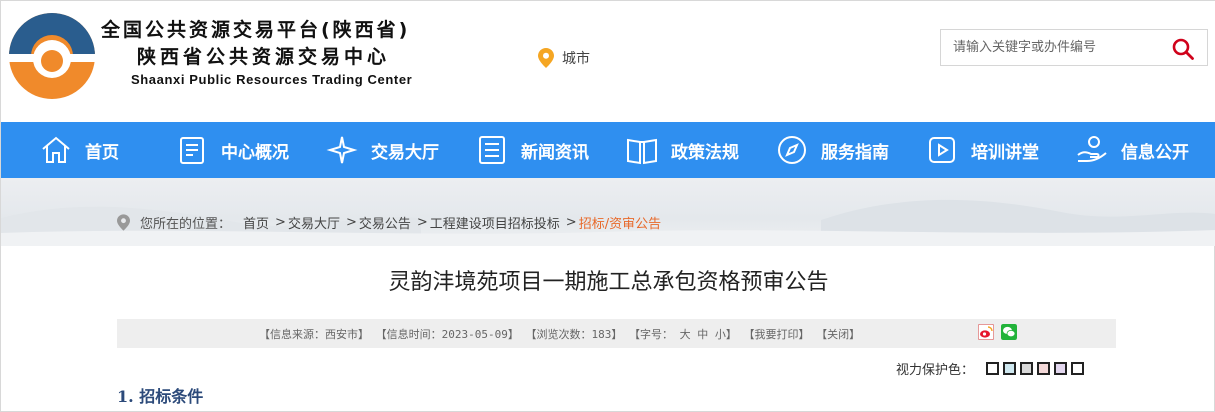  Describe the element at coordinates (447, 334) in the screenshot. I see `info-time: 【信息时间：2023-05-09】` at that location.